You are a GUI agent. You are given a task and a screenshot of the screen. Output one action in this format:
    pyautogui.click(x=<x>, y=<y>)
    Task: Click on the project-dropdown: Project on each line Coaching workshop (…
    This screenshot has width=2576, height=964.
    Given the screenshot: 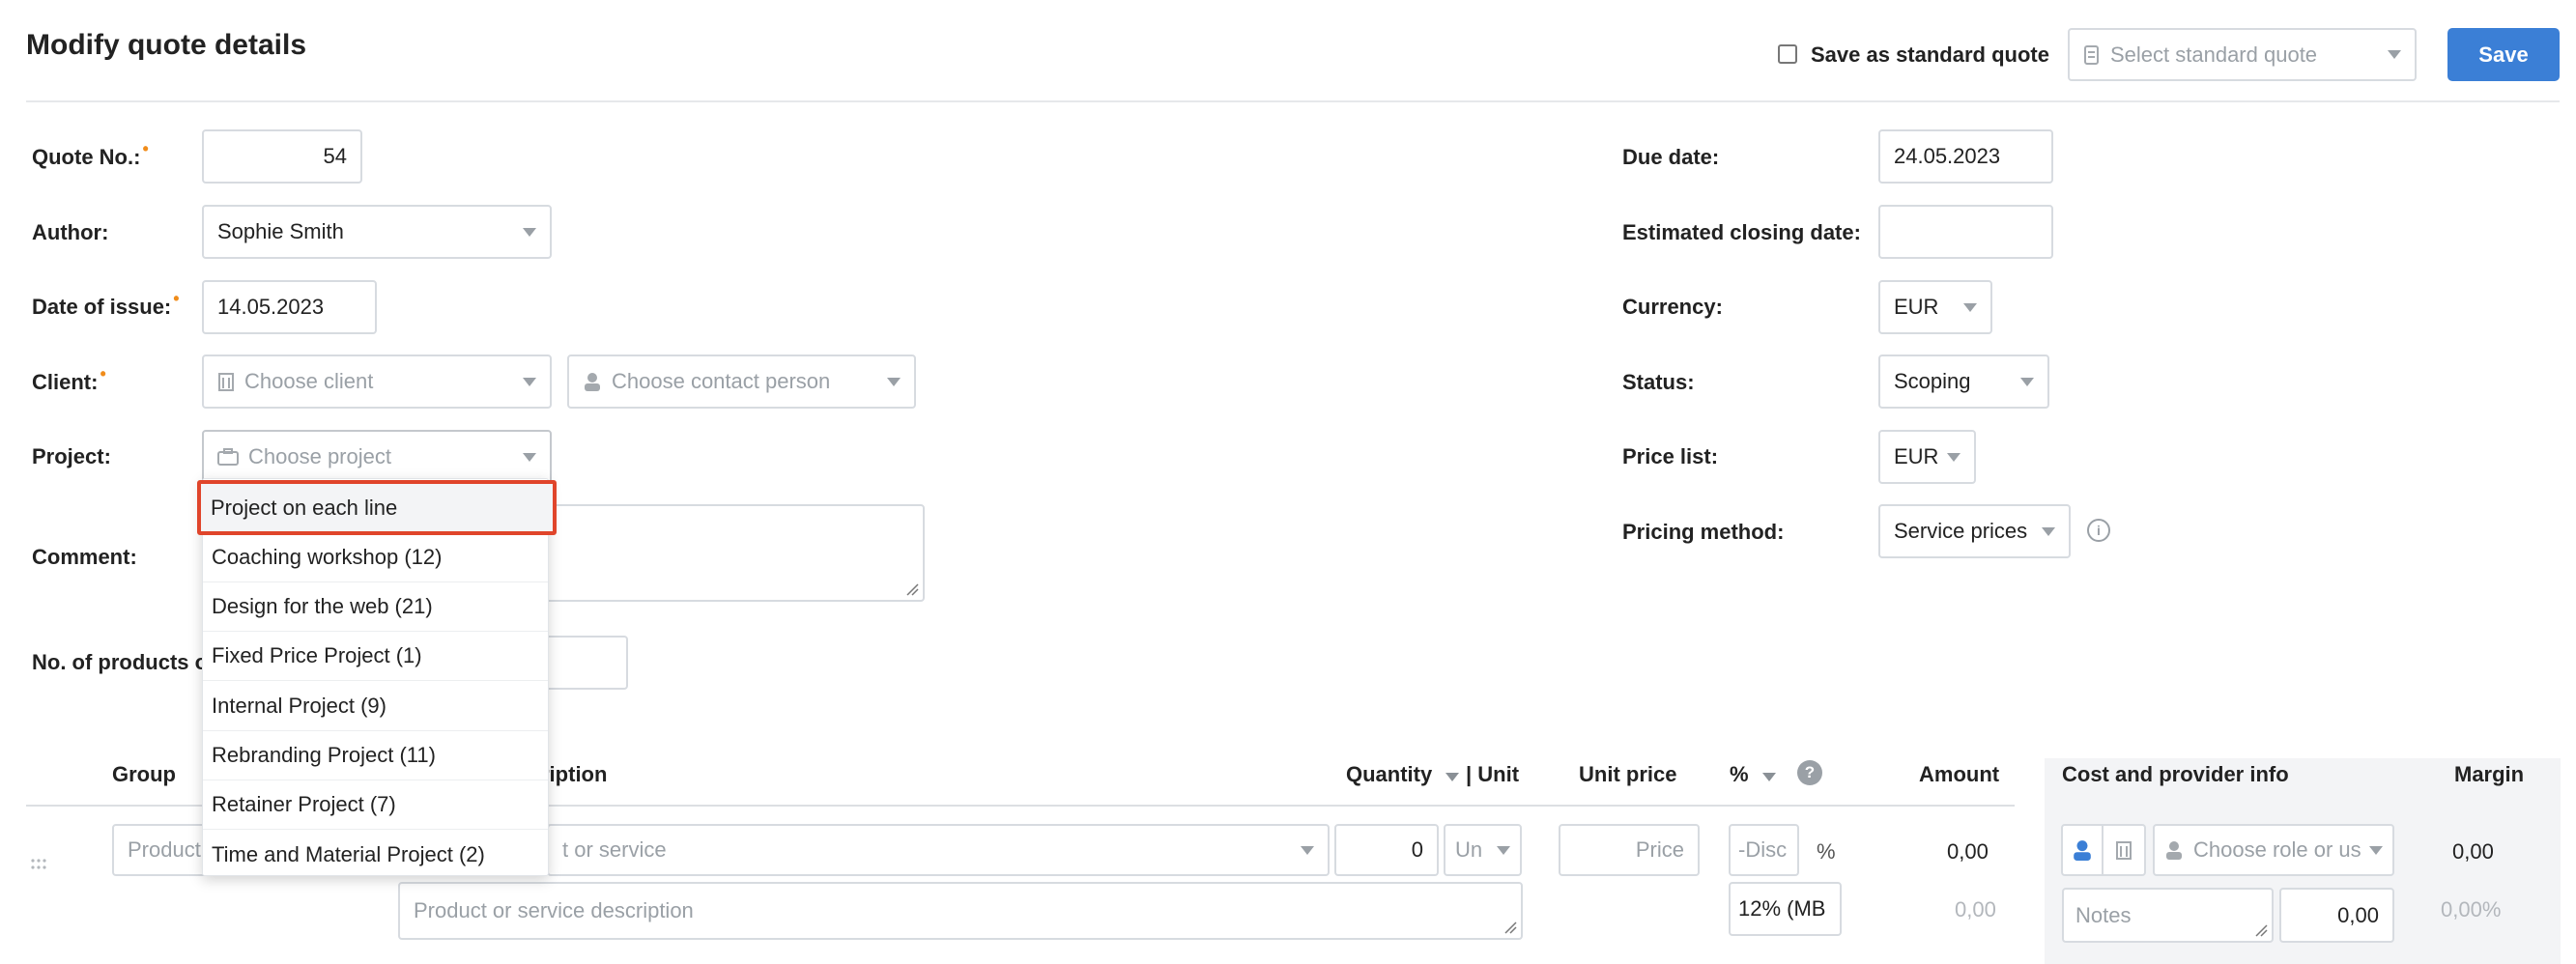 What is the action you would take?
    pyautogui.click(x=376, y=677)
    